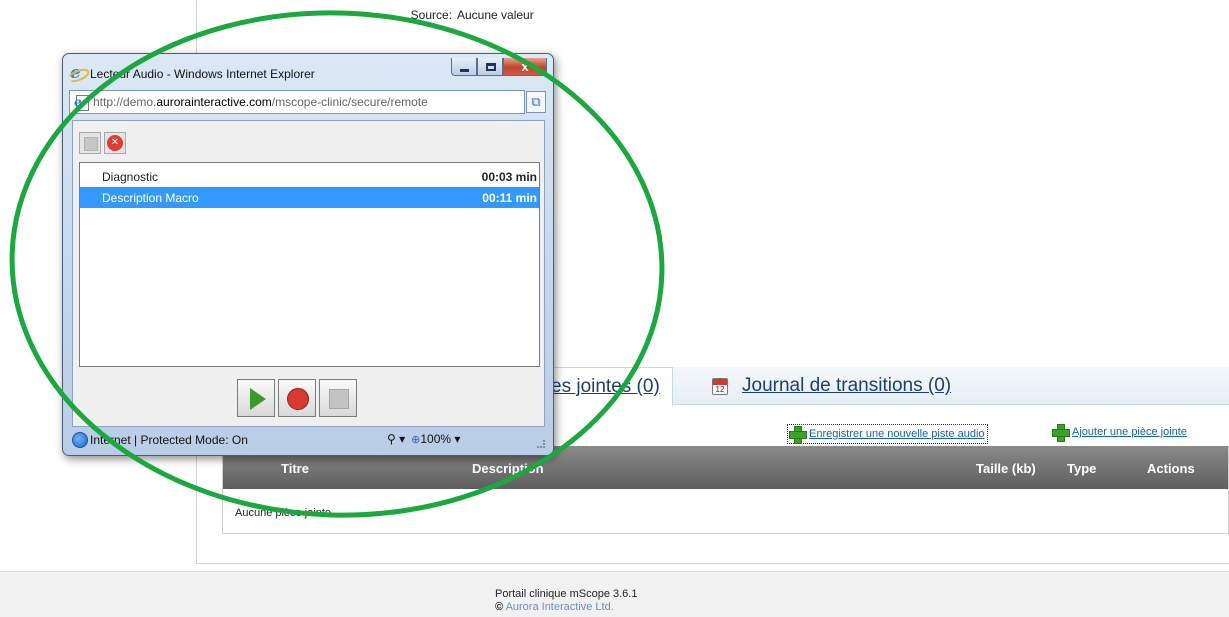 The width and height of the screenshot is (1229, 617). I want to click on protected-mode-icon: ⚲ ▾, so click(396, 439).